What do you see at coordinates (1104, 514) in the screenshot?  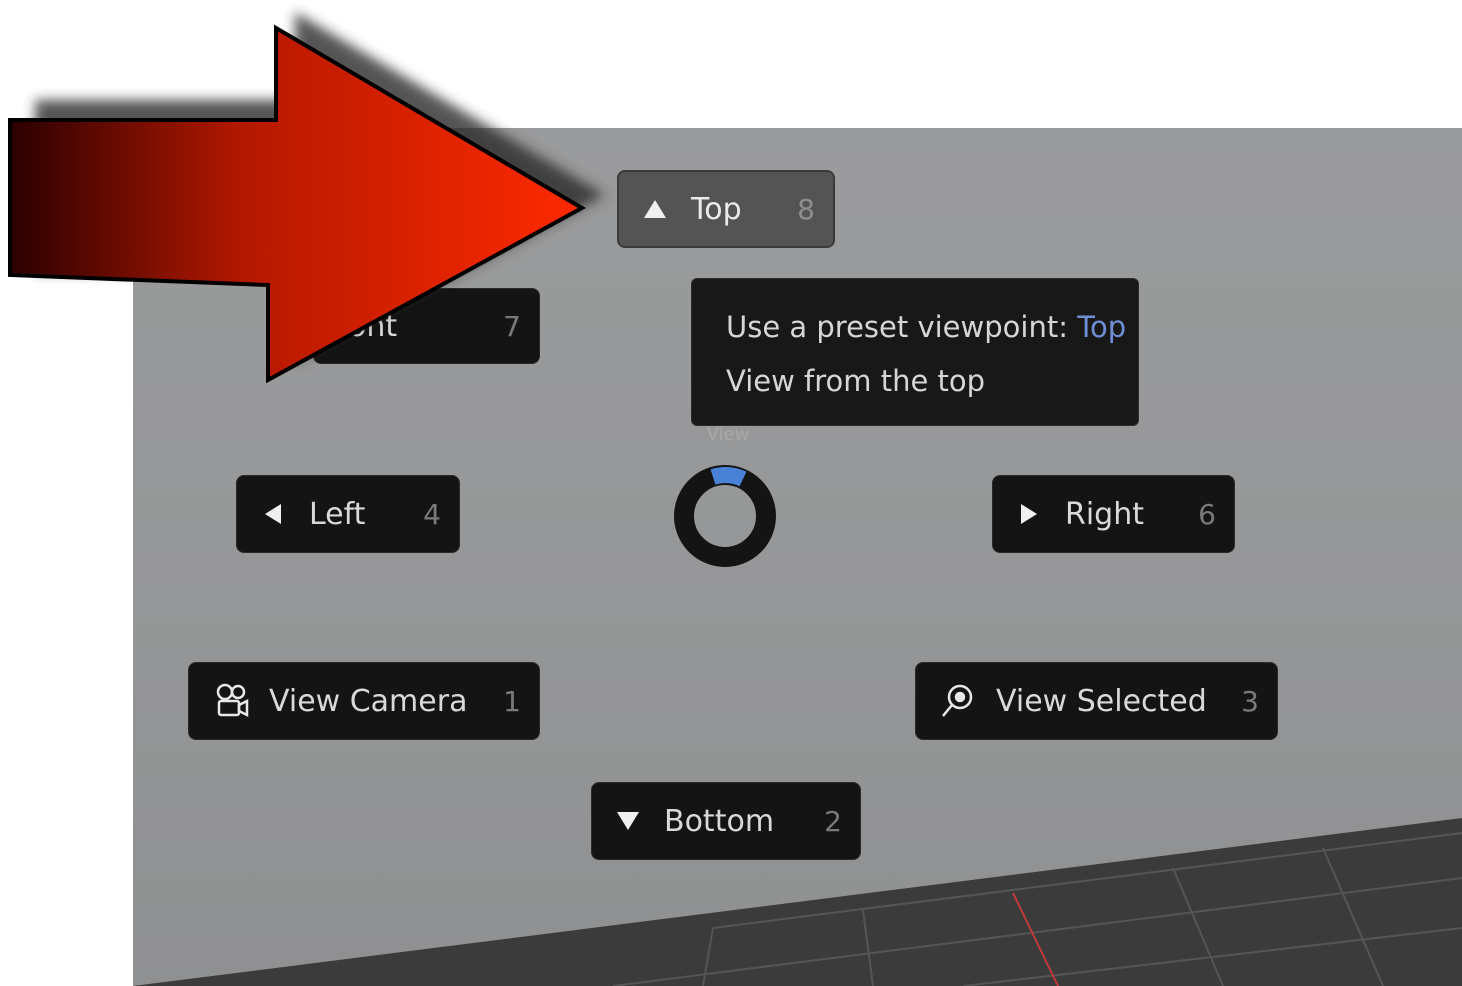 I see `pie-item-right-label: Right` at bounding box center [1104, 514].